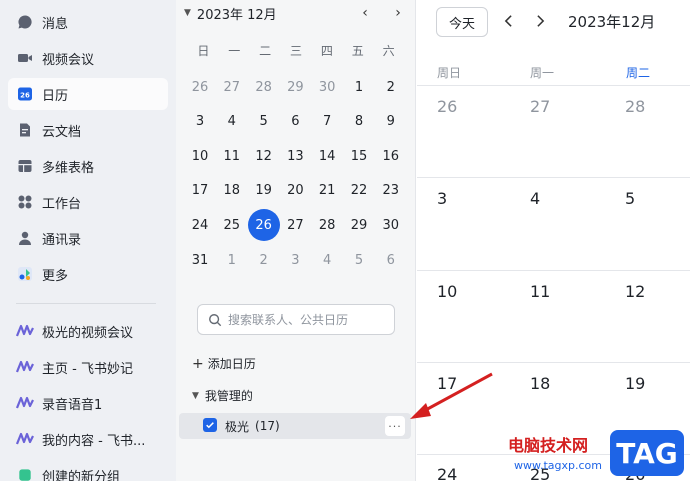  I want to click on nav-item-docs: 云文档, so click(88, 130).